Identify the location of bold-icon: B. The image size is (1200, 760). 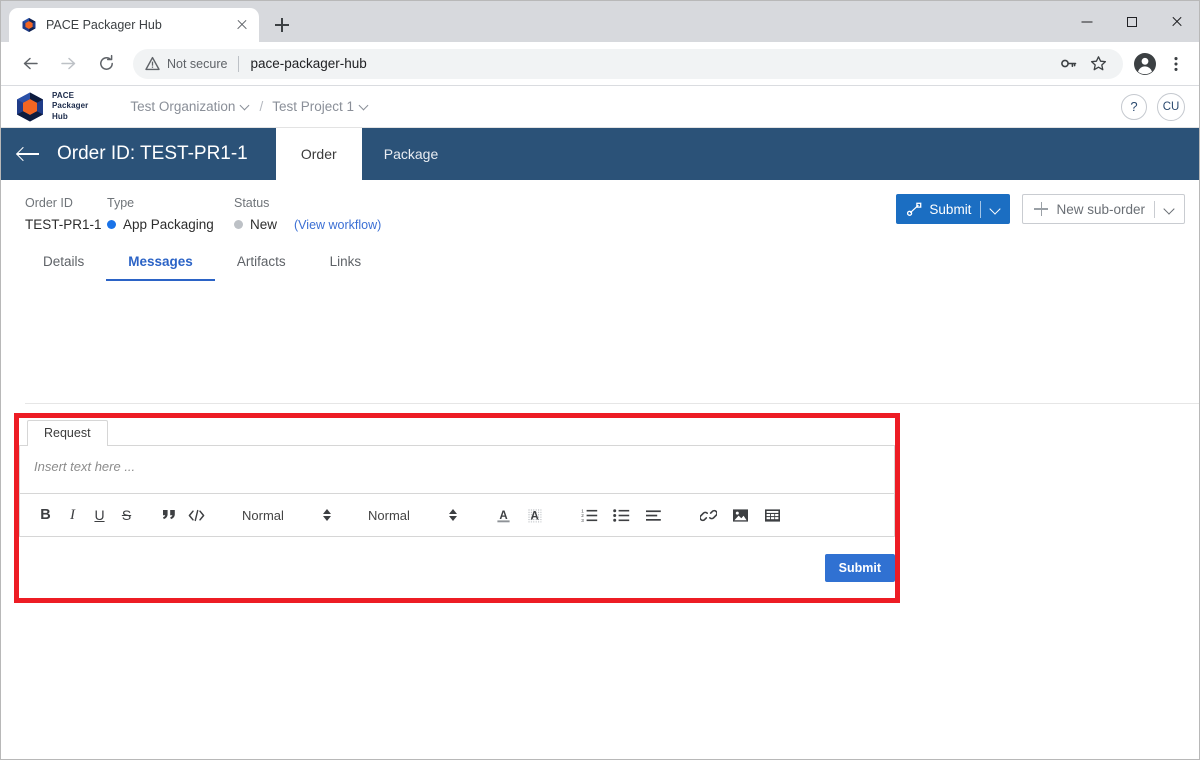
(45, 515).